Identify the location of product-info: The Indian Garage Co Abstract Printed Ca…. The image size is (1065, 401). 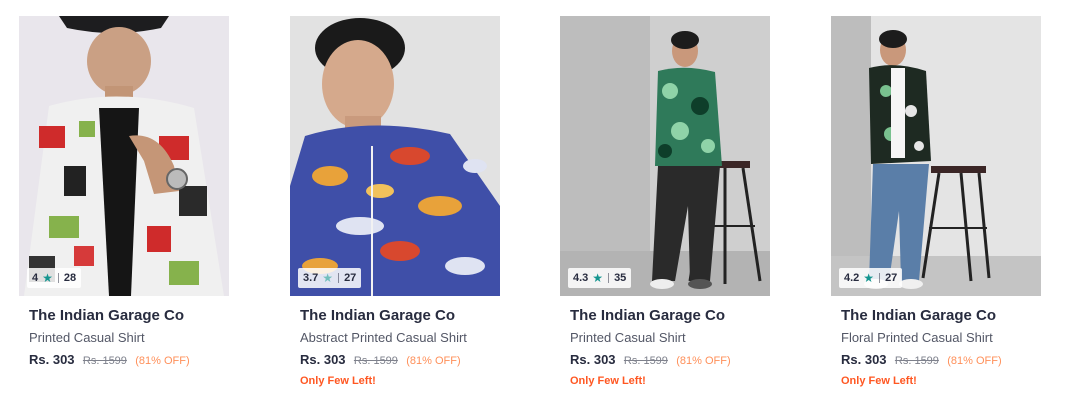
(395, 347).